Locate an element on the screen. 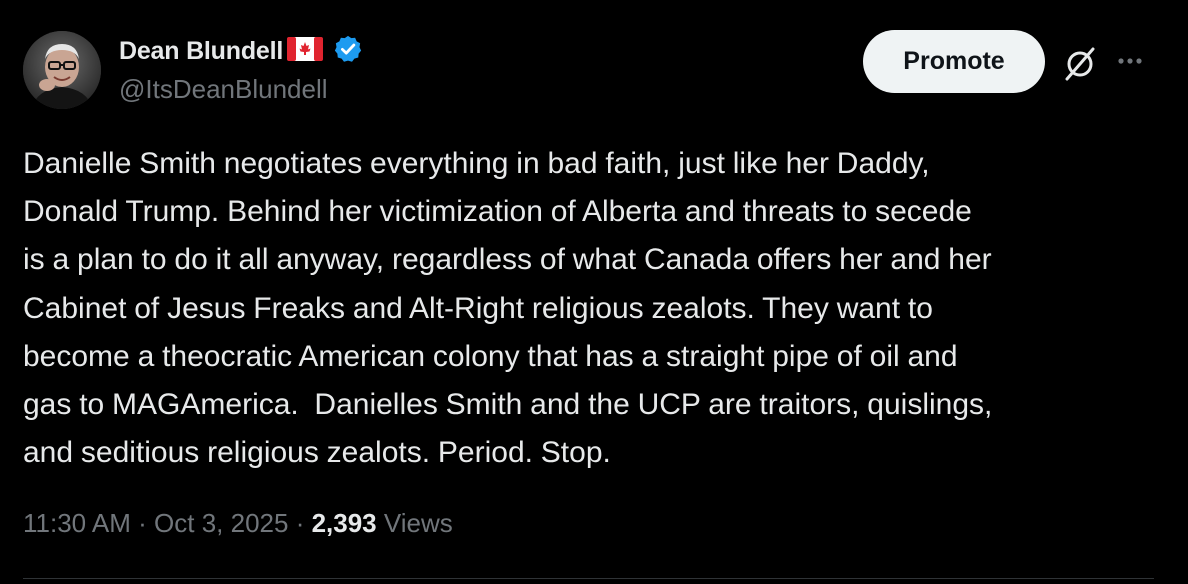  avatar is located at coordinates (62, 70).